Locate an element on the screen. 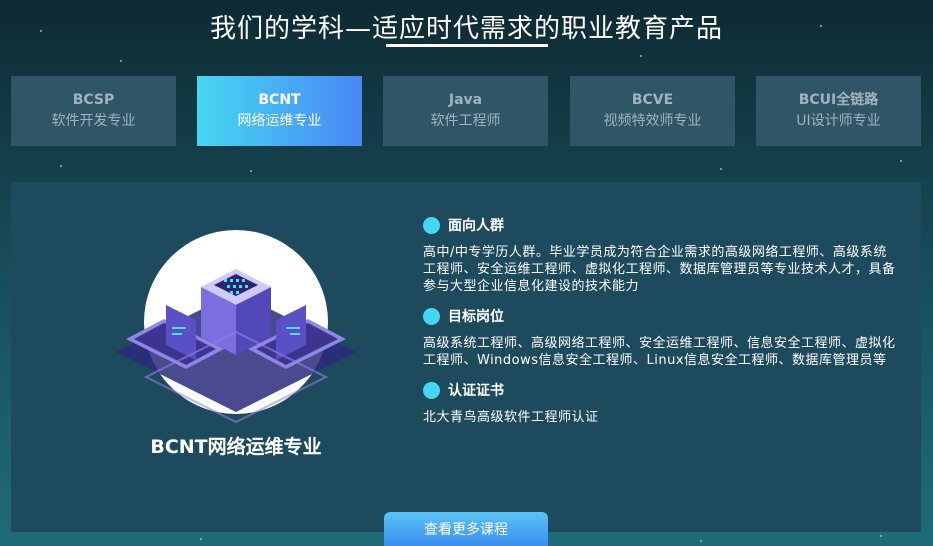 This screenshot has width=933, height=546. course-title: BCNT网络运维专业 is located at coordinates (236, 447).